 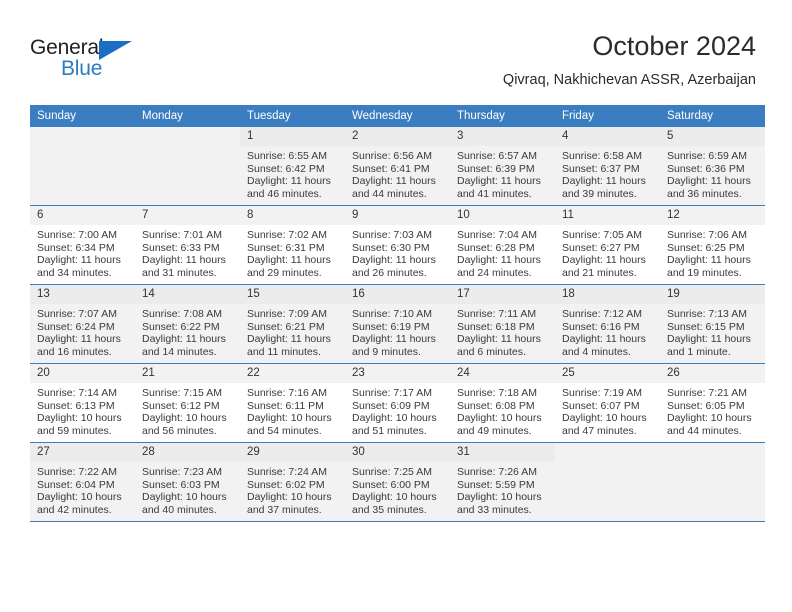 What do you see at coordinates (187, 166) in the screenshot?
I see `calendar-cell-empty` at bounding box center [187, 166].